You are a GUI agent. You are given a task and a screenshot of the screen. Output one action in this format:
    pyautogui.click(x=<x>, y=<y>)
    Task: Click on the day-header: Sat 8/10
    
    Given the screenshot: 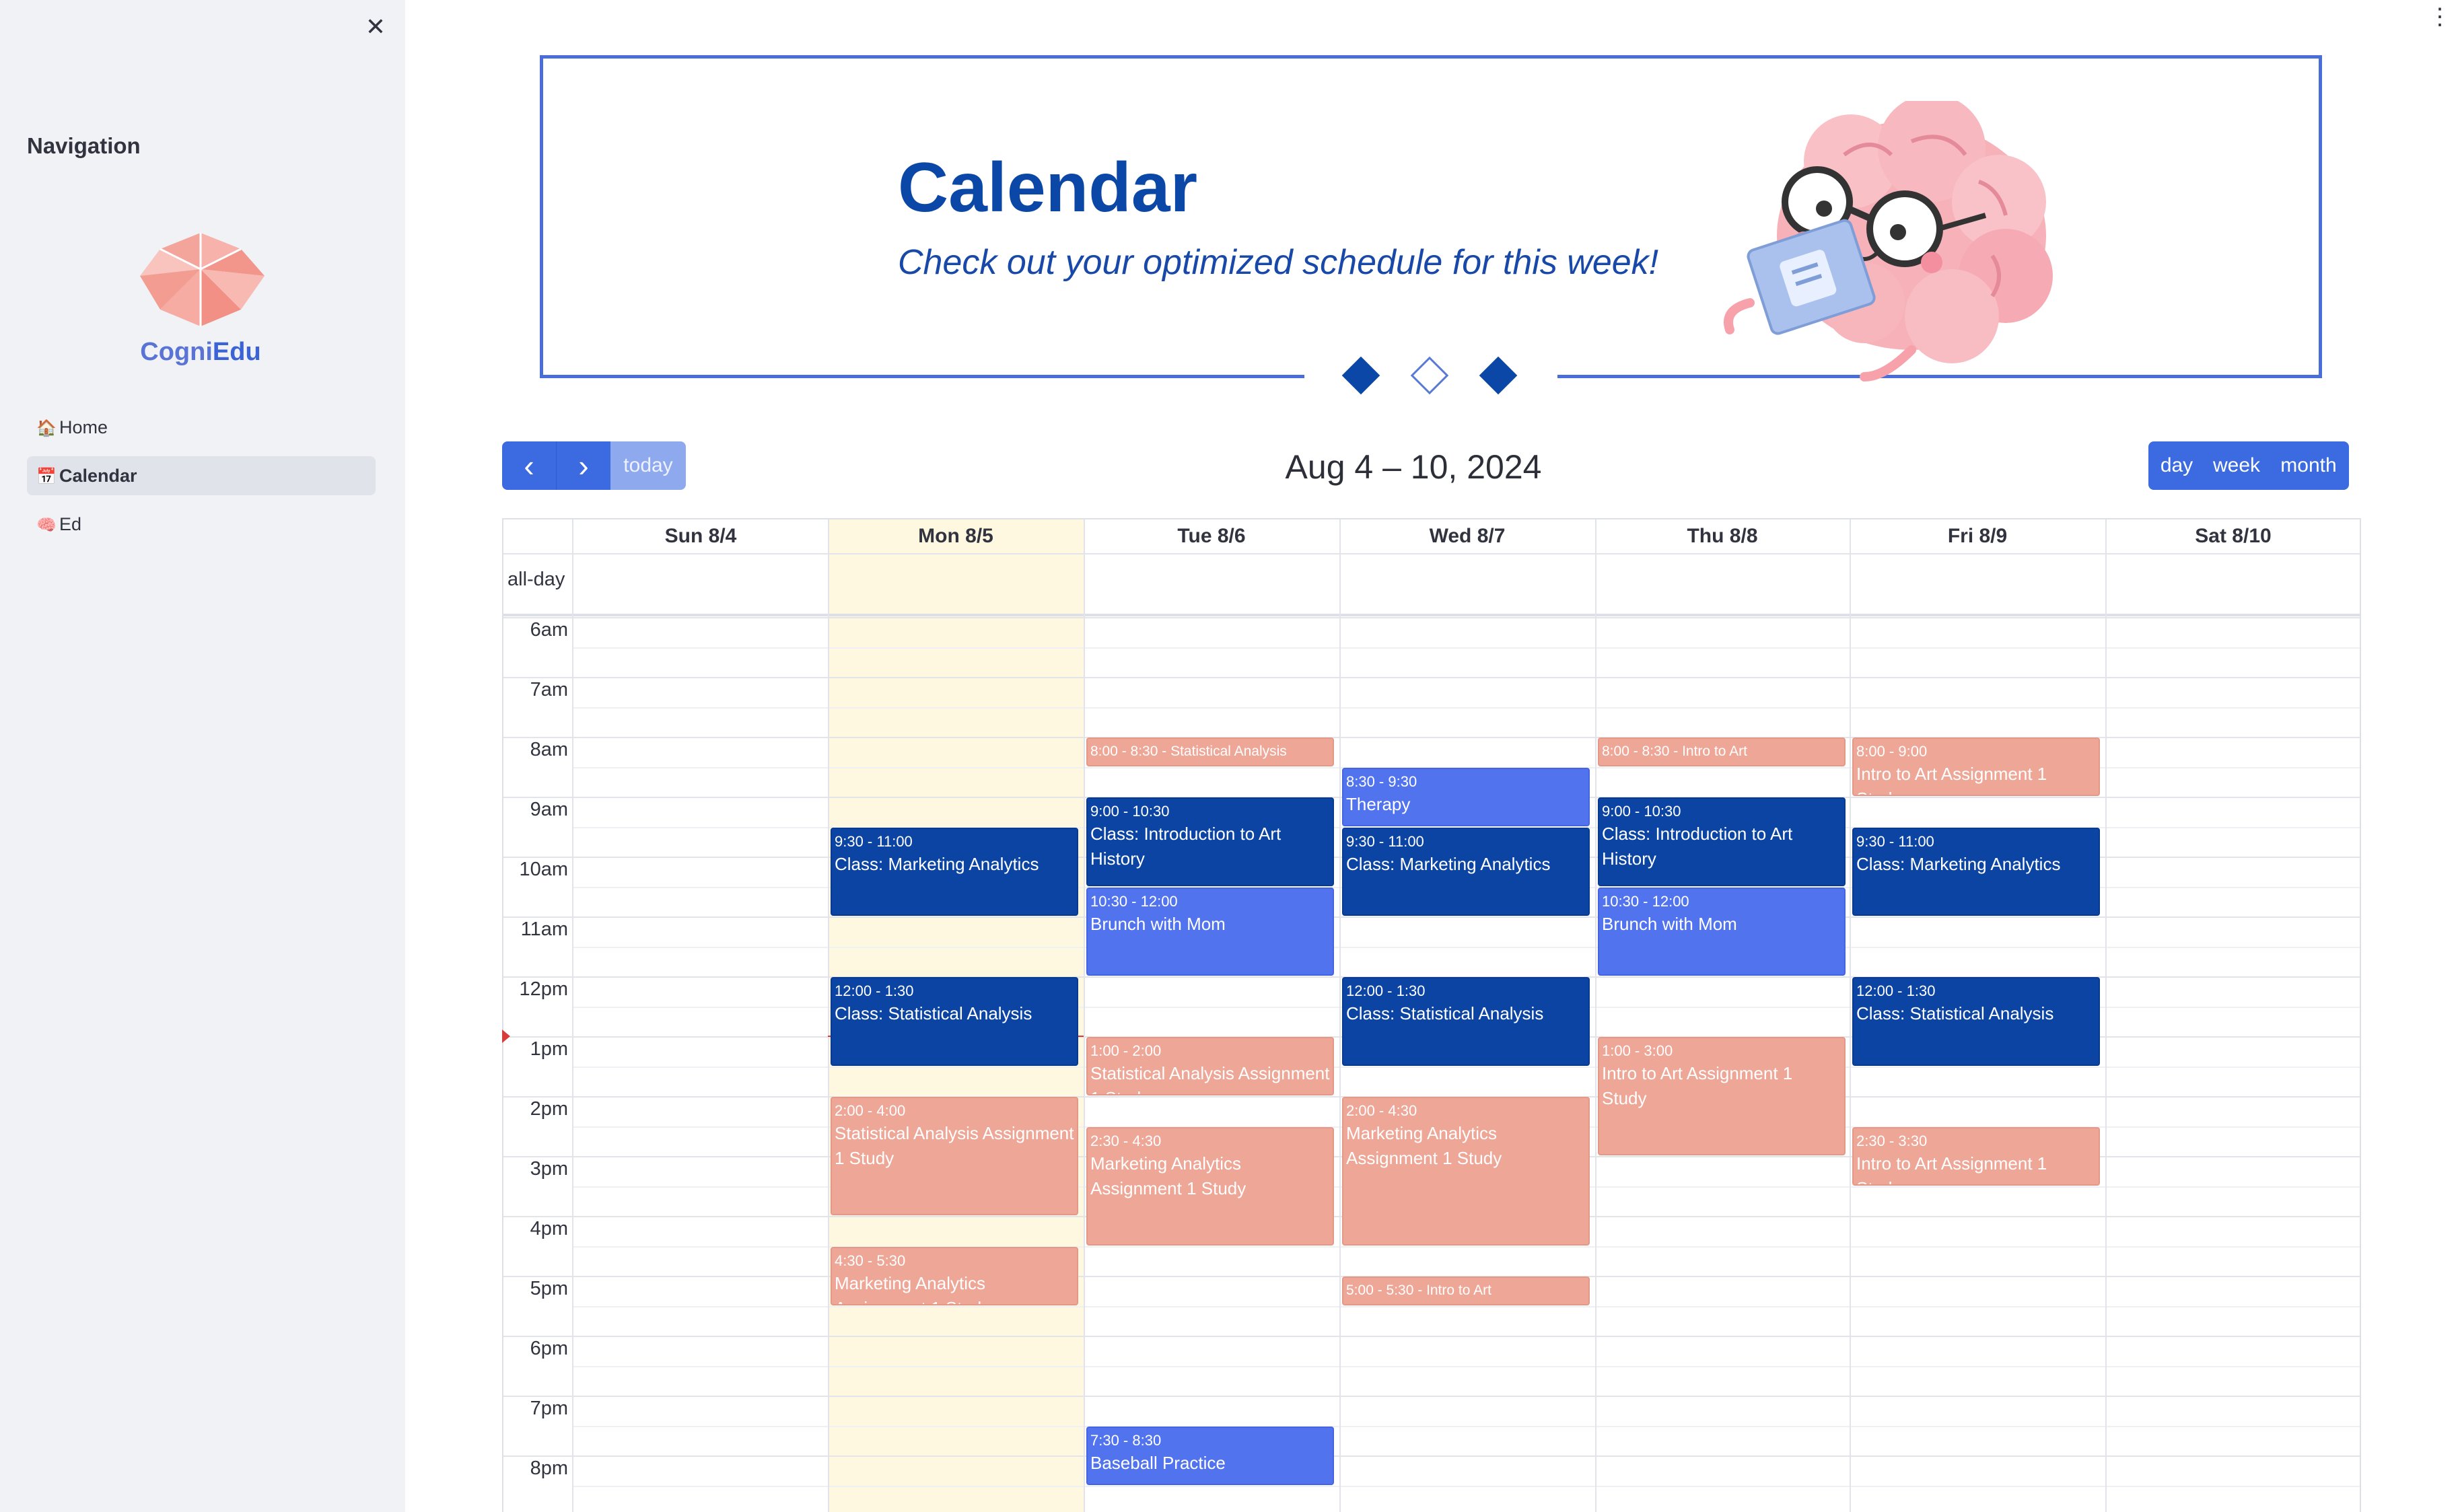 What is the action you would take?
    pyautogui.click(x=2233, y=536)
    